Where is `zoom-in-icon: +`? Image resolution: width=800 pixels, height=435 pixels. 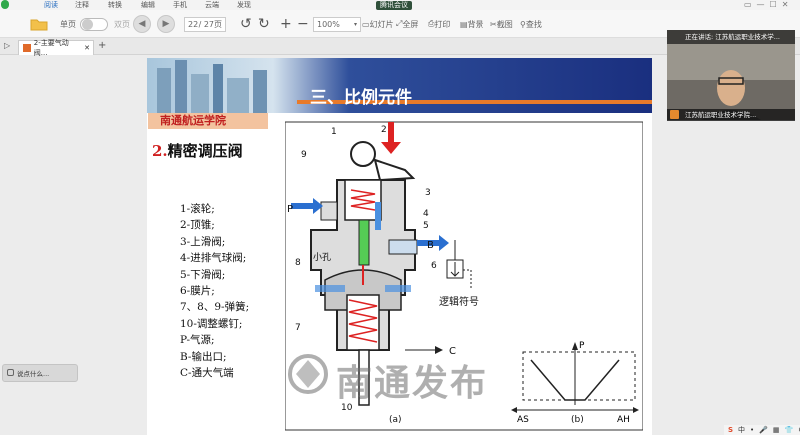 zoom-in-icon: + is located at coordinates (286, 24).